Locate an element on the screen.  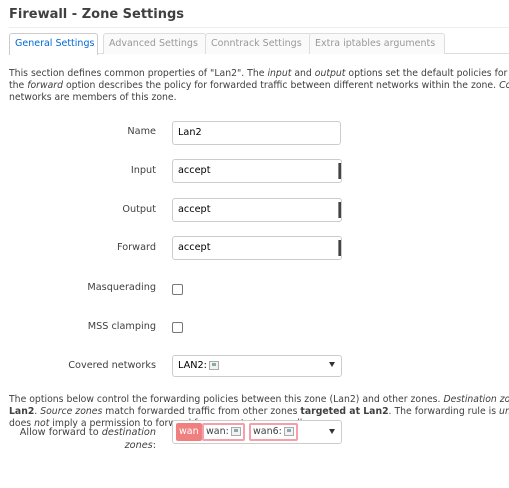
output-policy-select: accept is located at coordinates (257, 210).